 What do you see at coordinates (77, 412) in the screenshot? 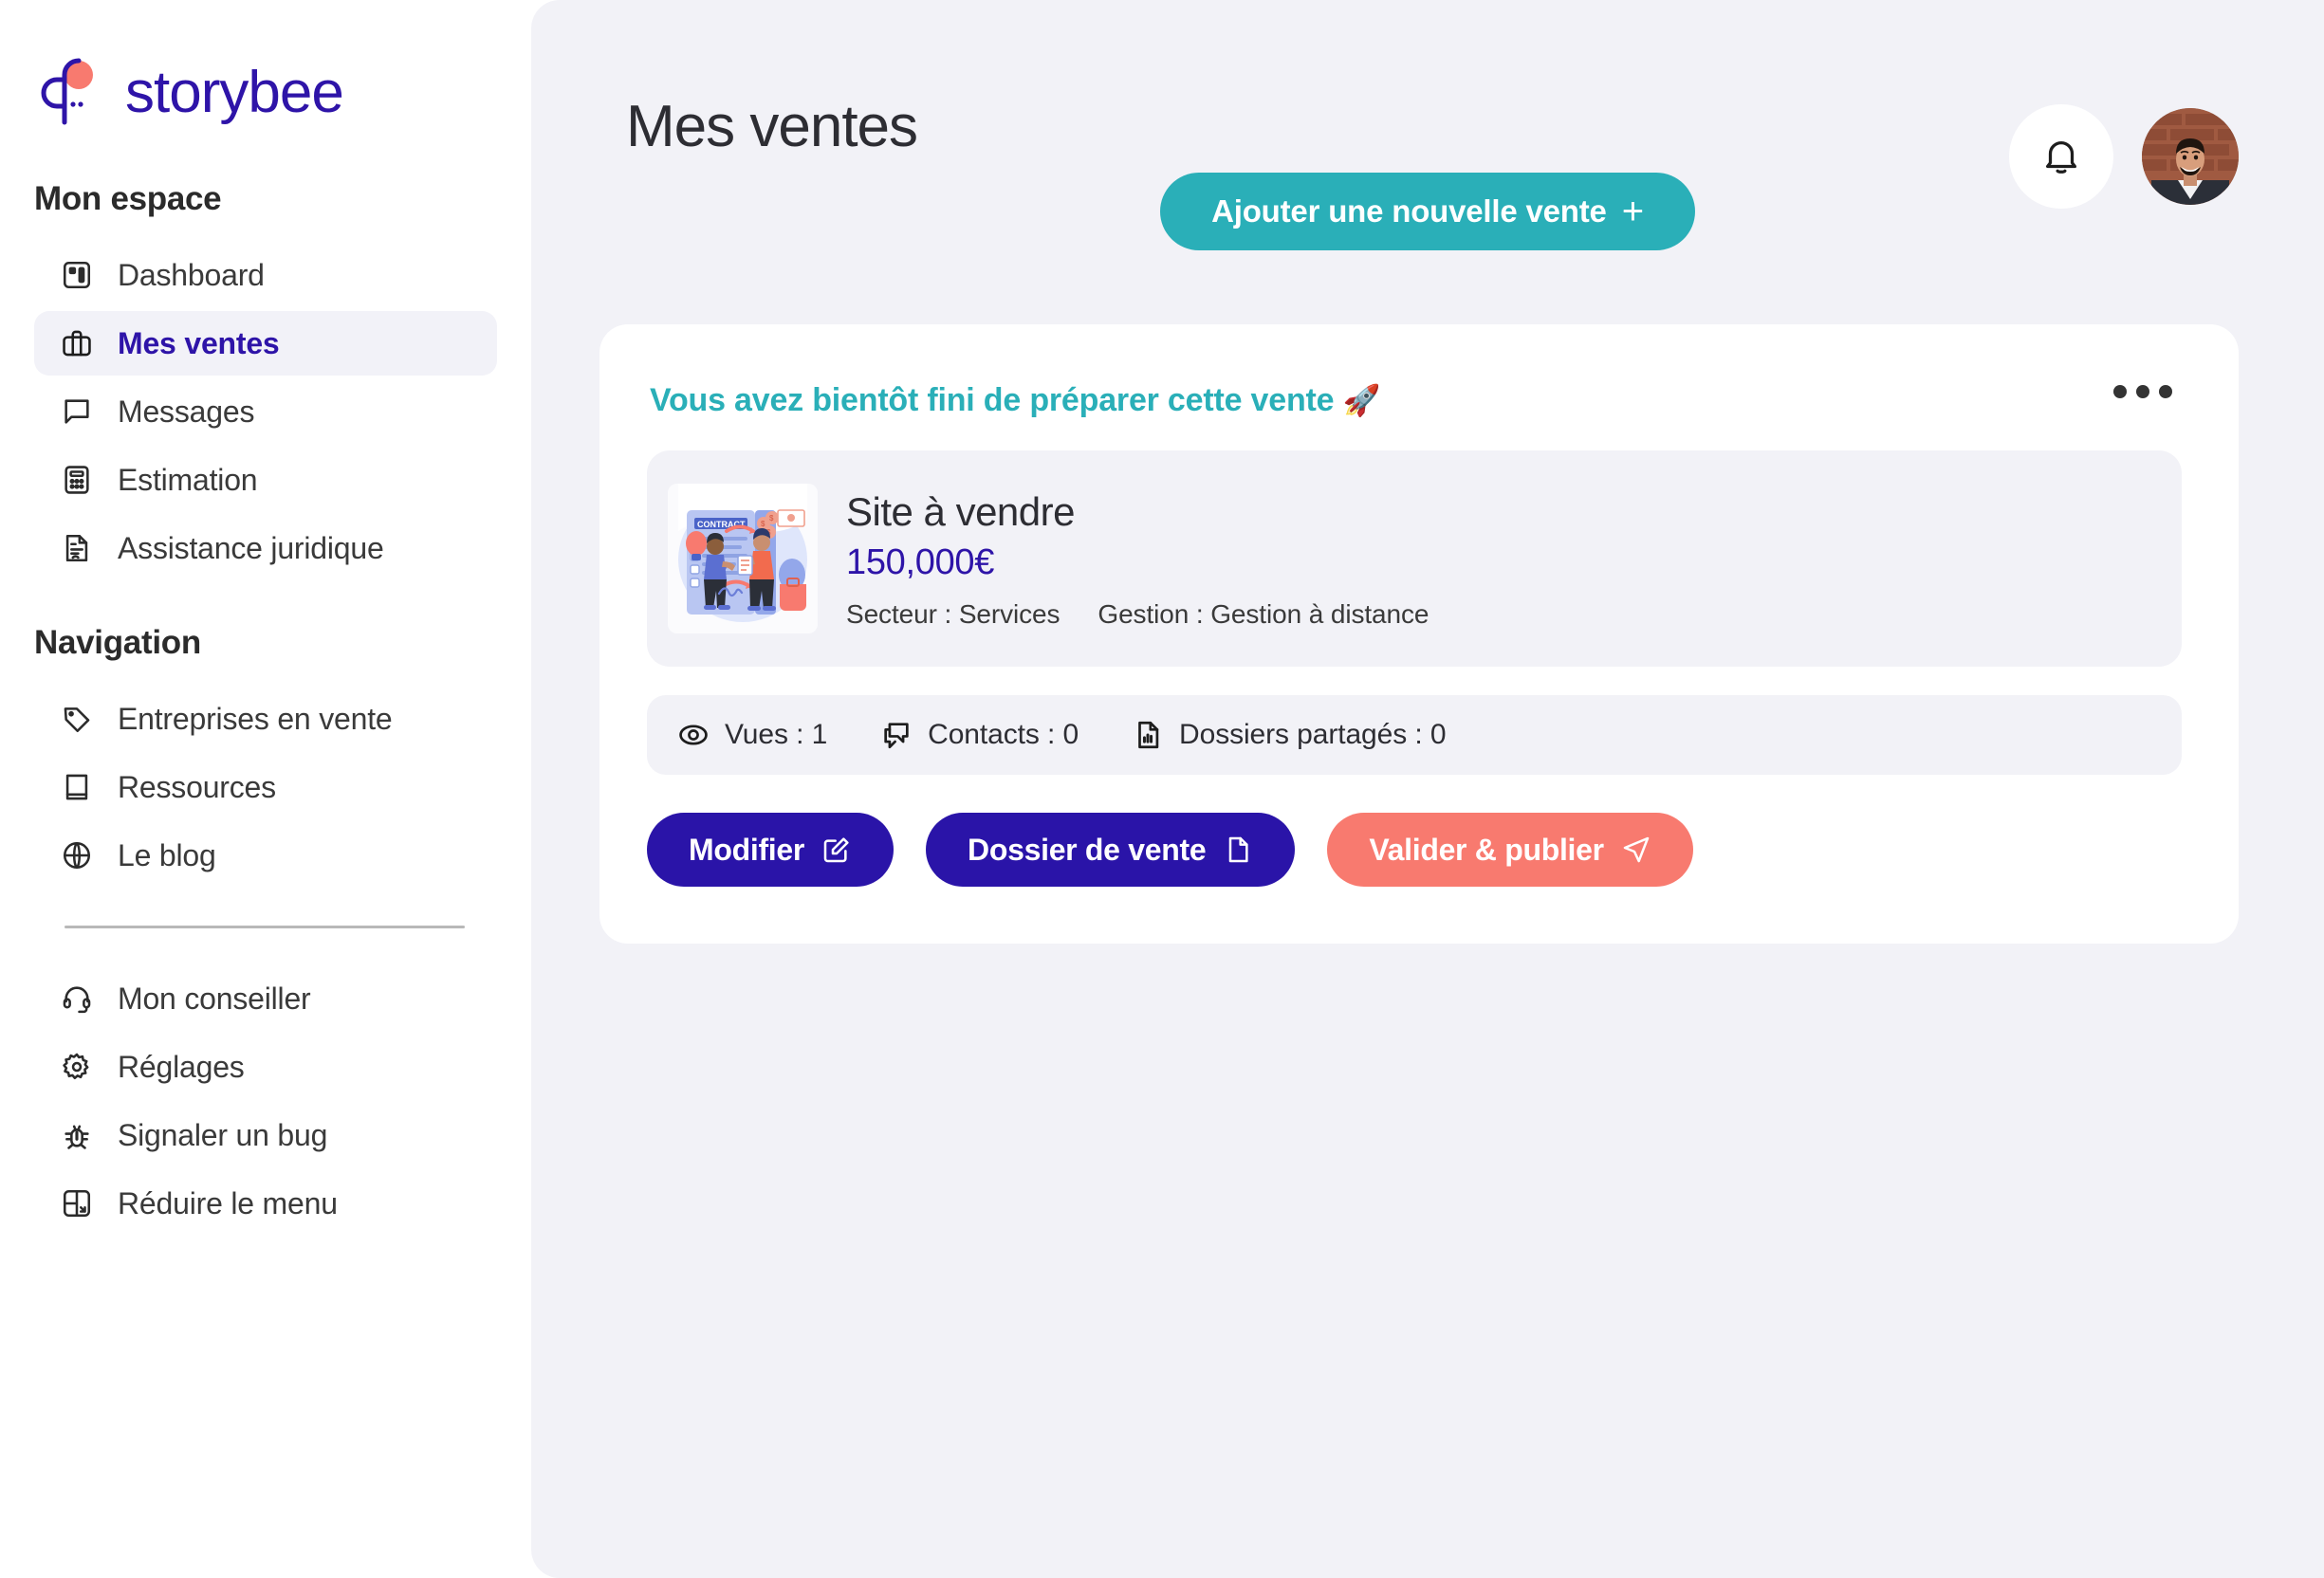
I see `chat-bubble-icon` at bounding box center [77, 412].